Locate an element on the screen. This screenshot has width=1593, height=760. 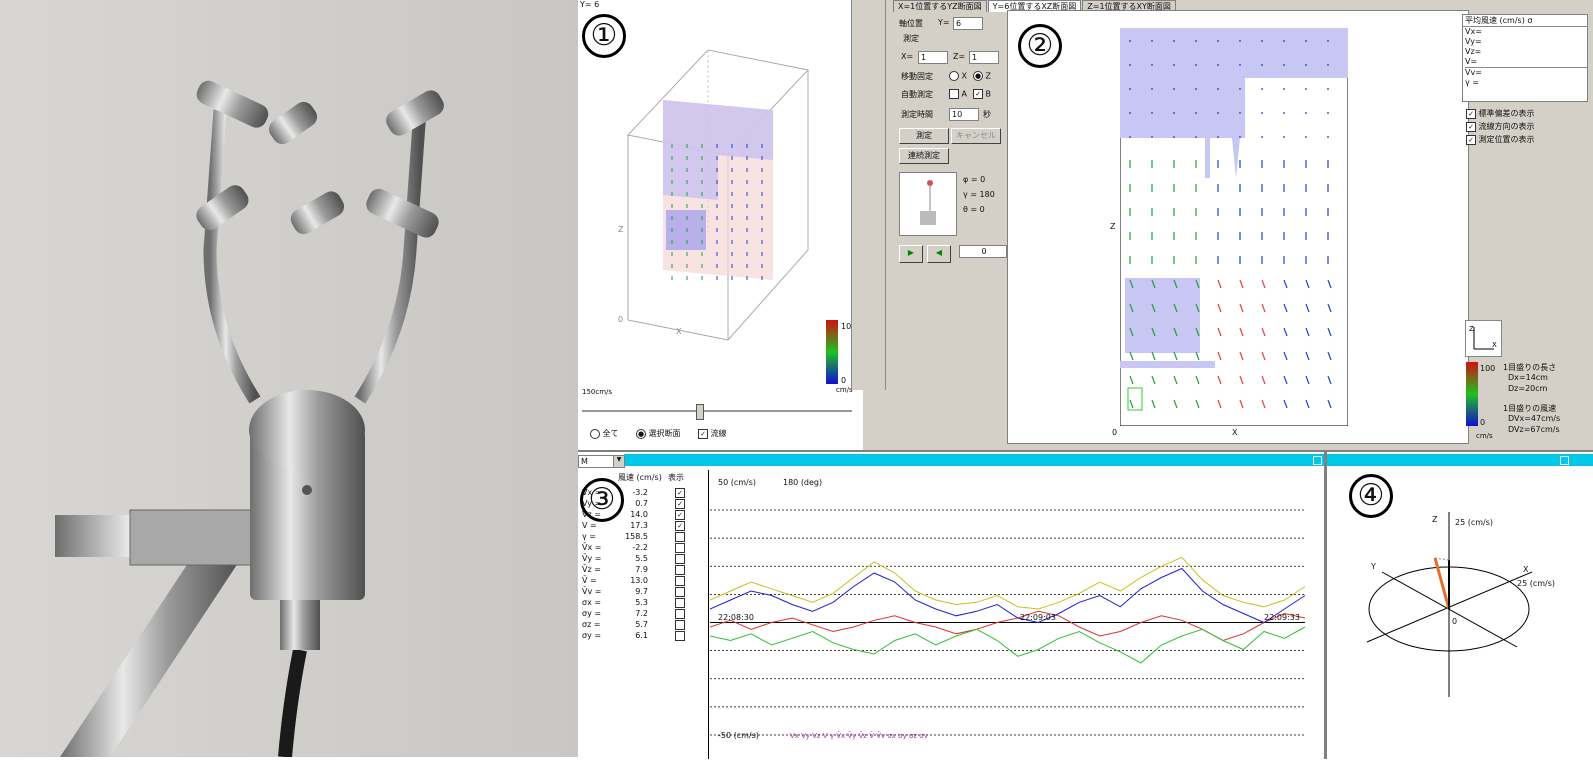
speed-row-label: V̄x = is located at coordinates (592, 547).